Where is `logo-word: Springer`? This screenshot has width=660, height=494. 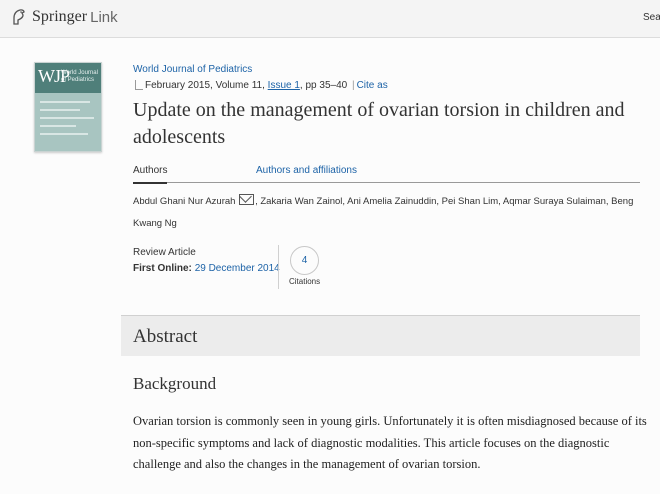
logo-word: Springer is located at coordinates (60, 16).